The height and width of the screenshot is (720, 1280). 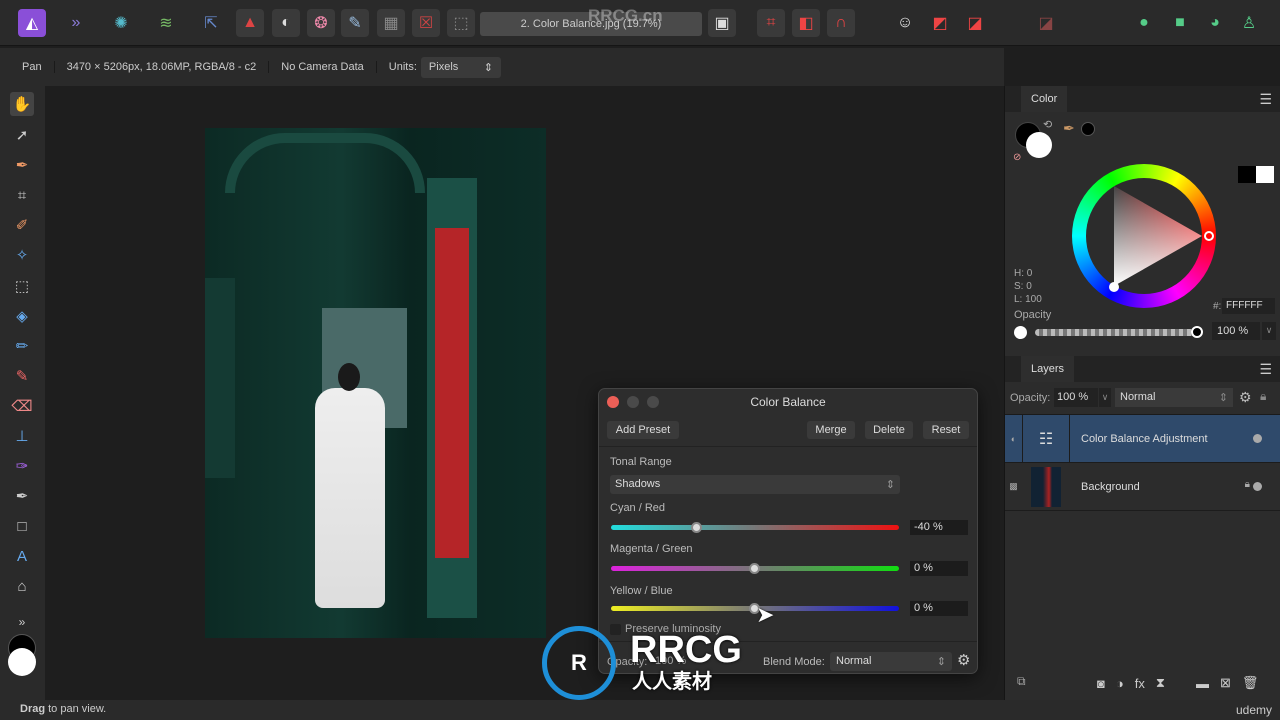 What do you see at coordinates (22, 406) in the screenshot?
I see `eraser-tool-icon: ⌫` at bounding box center [22, 406].